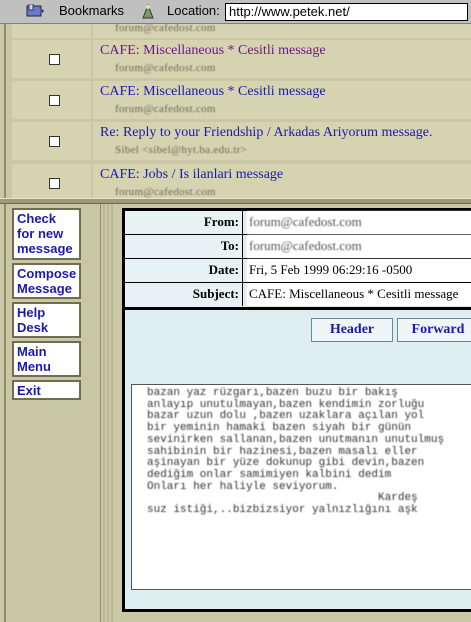 The height and width of the screenshot is (622, 471). Describe the element at coordinates (184, 270) in the screenshot. I see `date-label: Date:` at that location.